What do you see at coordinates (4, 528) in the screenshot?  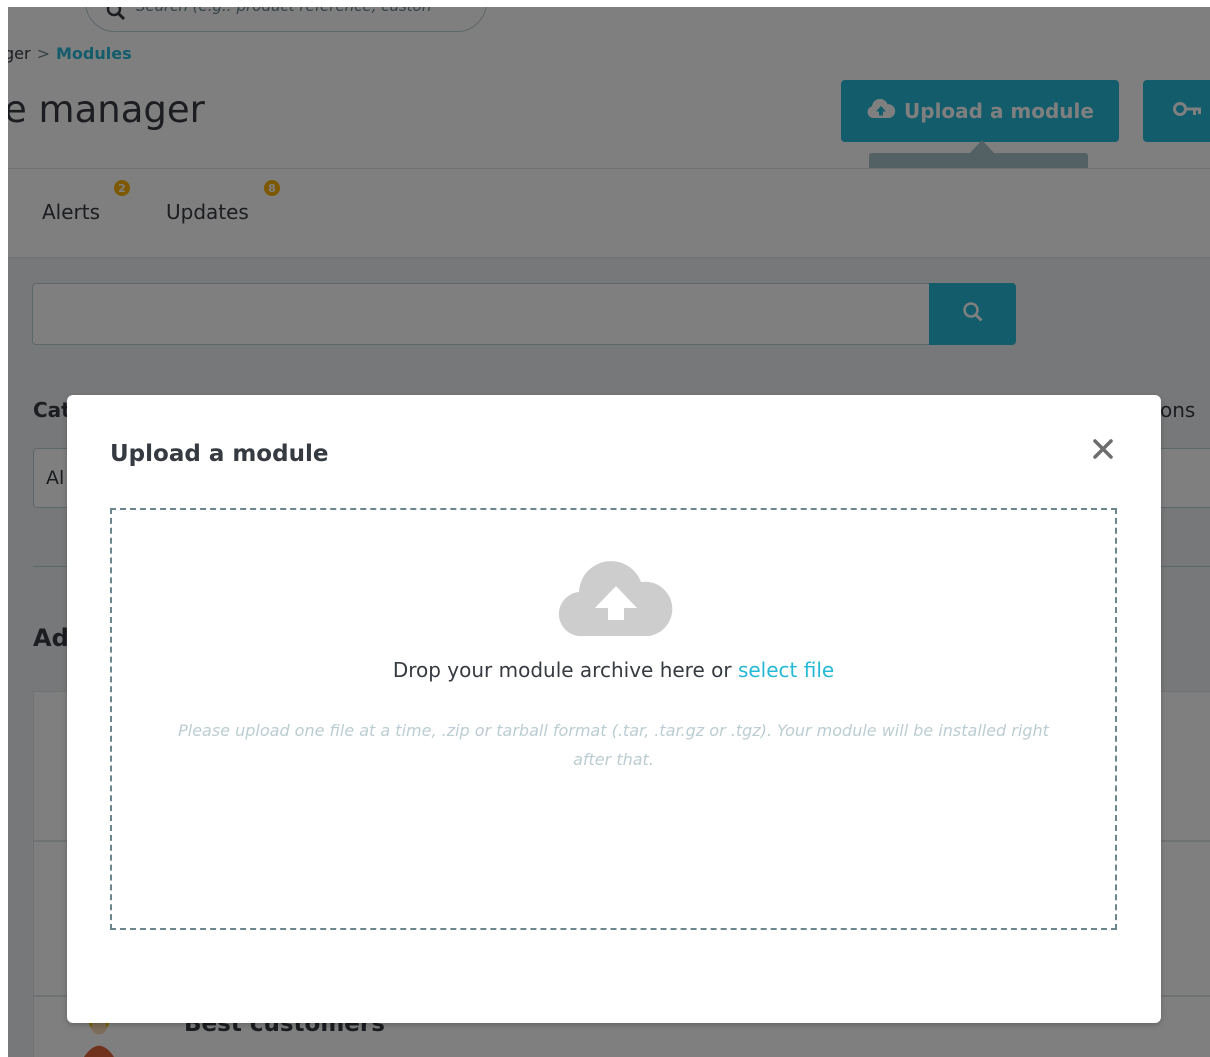 I see `window-left-strip` at bounding box center [4, 528].